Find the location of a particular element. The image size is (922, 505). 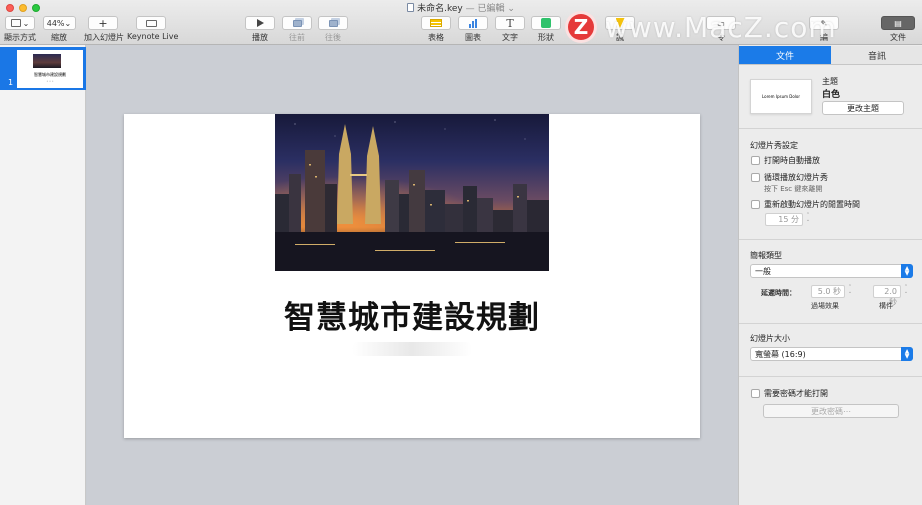

view-icon is located at coordinates (15, 23).